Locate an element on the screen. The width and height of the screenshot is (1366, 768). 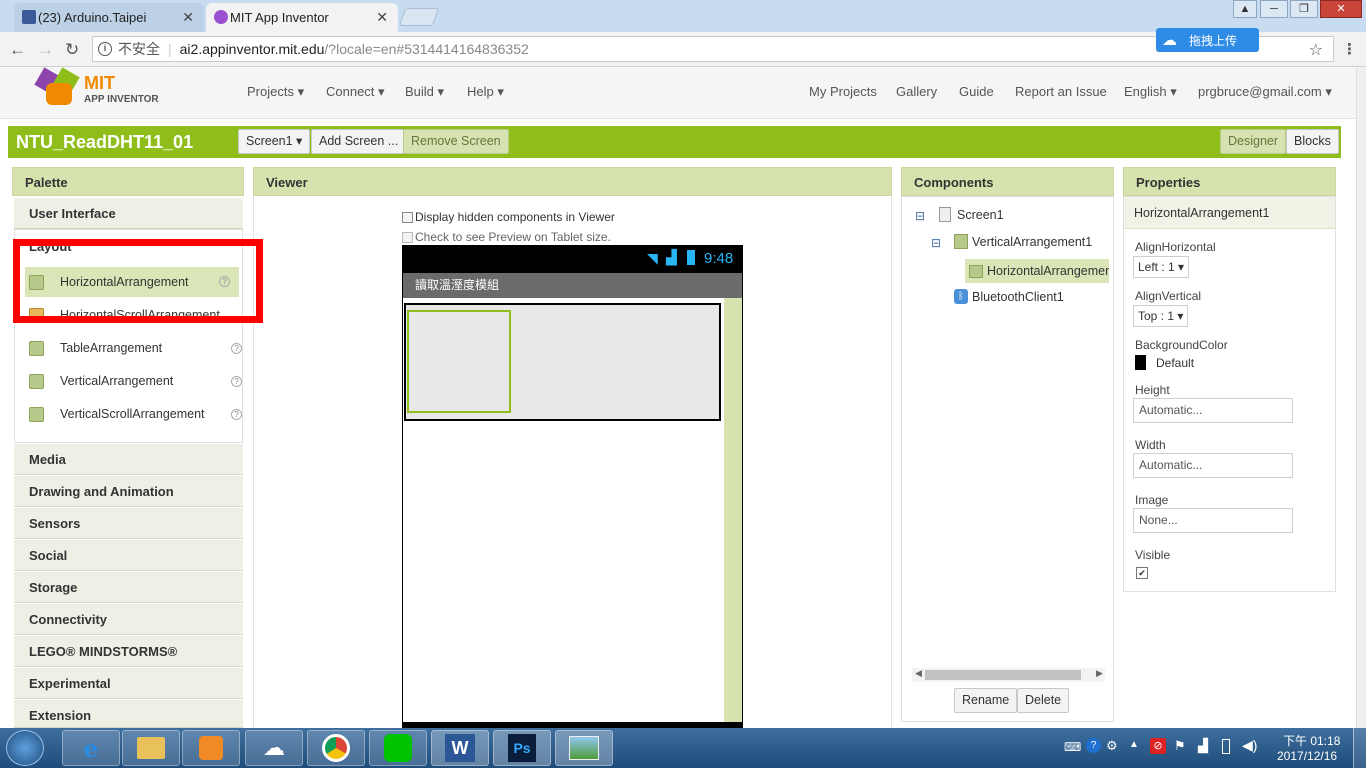
palette-social: Social is located at coordinates (128, 555).